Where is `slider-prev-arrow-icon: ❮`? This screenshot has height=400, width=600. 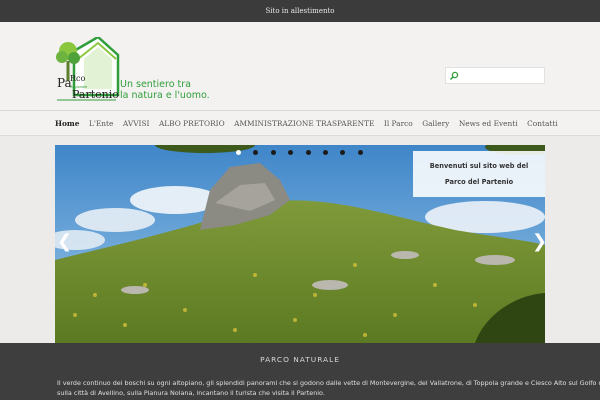 slider-prev-arrow-icon: ❮ is located at coordinates (64, 242).